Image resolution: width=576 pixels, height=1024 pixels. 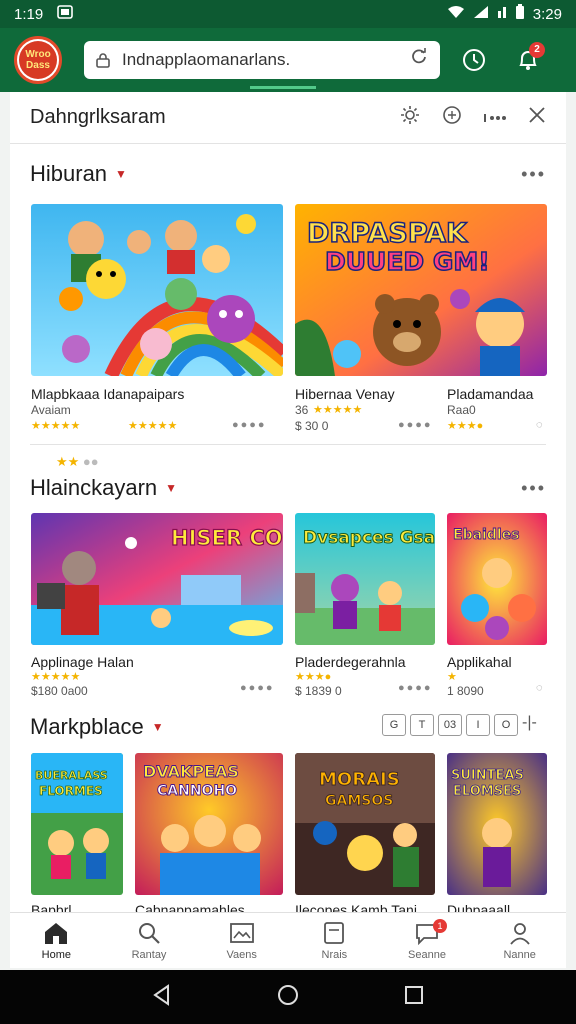 What do you see at coordinates (93, 488) in the screenshot?
I see `section-title: Hlainckayarn` at bounding box center [93, 488].